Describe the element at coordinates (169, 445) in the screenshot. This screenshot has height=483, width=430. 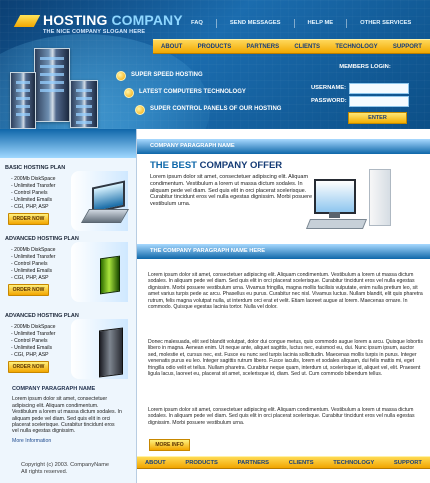
I see `more-info-button: MORE INFO` at that location.